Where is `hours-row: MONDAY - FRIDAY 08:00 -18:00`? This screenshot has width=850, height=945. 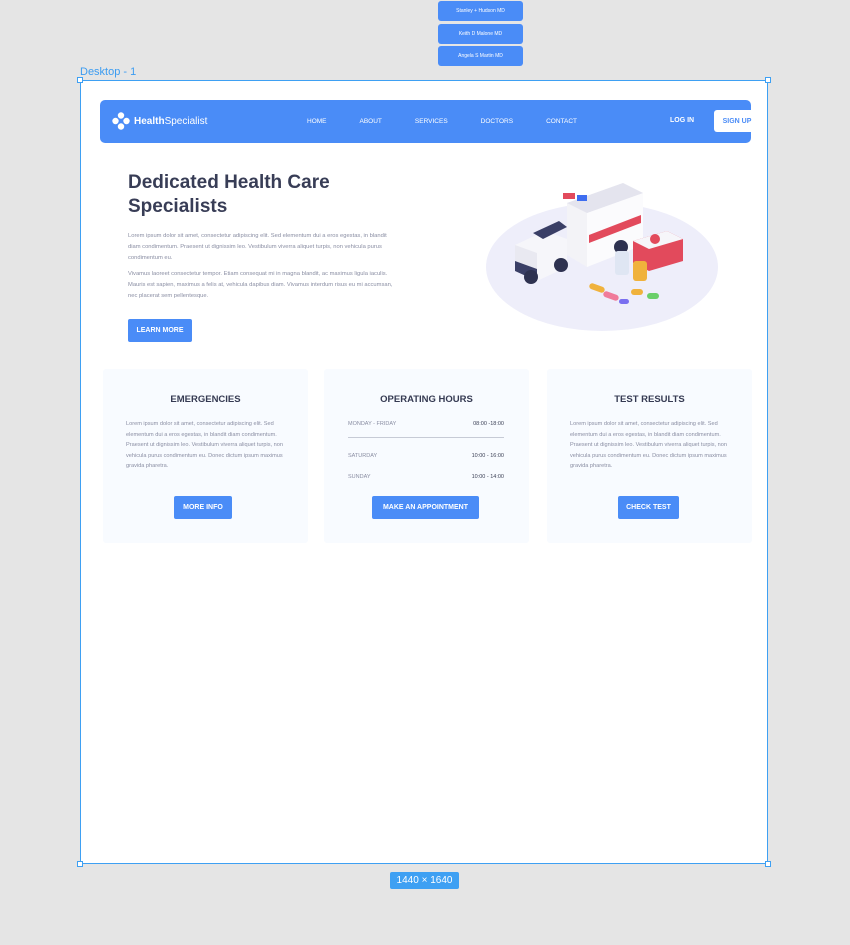
hours-row: MONDAY - FRIDAY 08:00 -18:00 is located at coordinates (426, 424).